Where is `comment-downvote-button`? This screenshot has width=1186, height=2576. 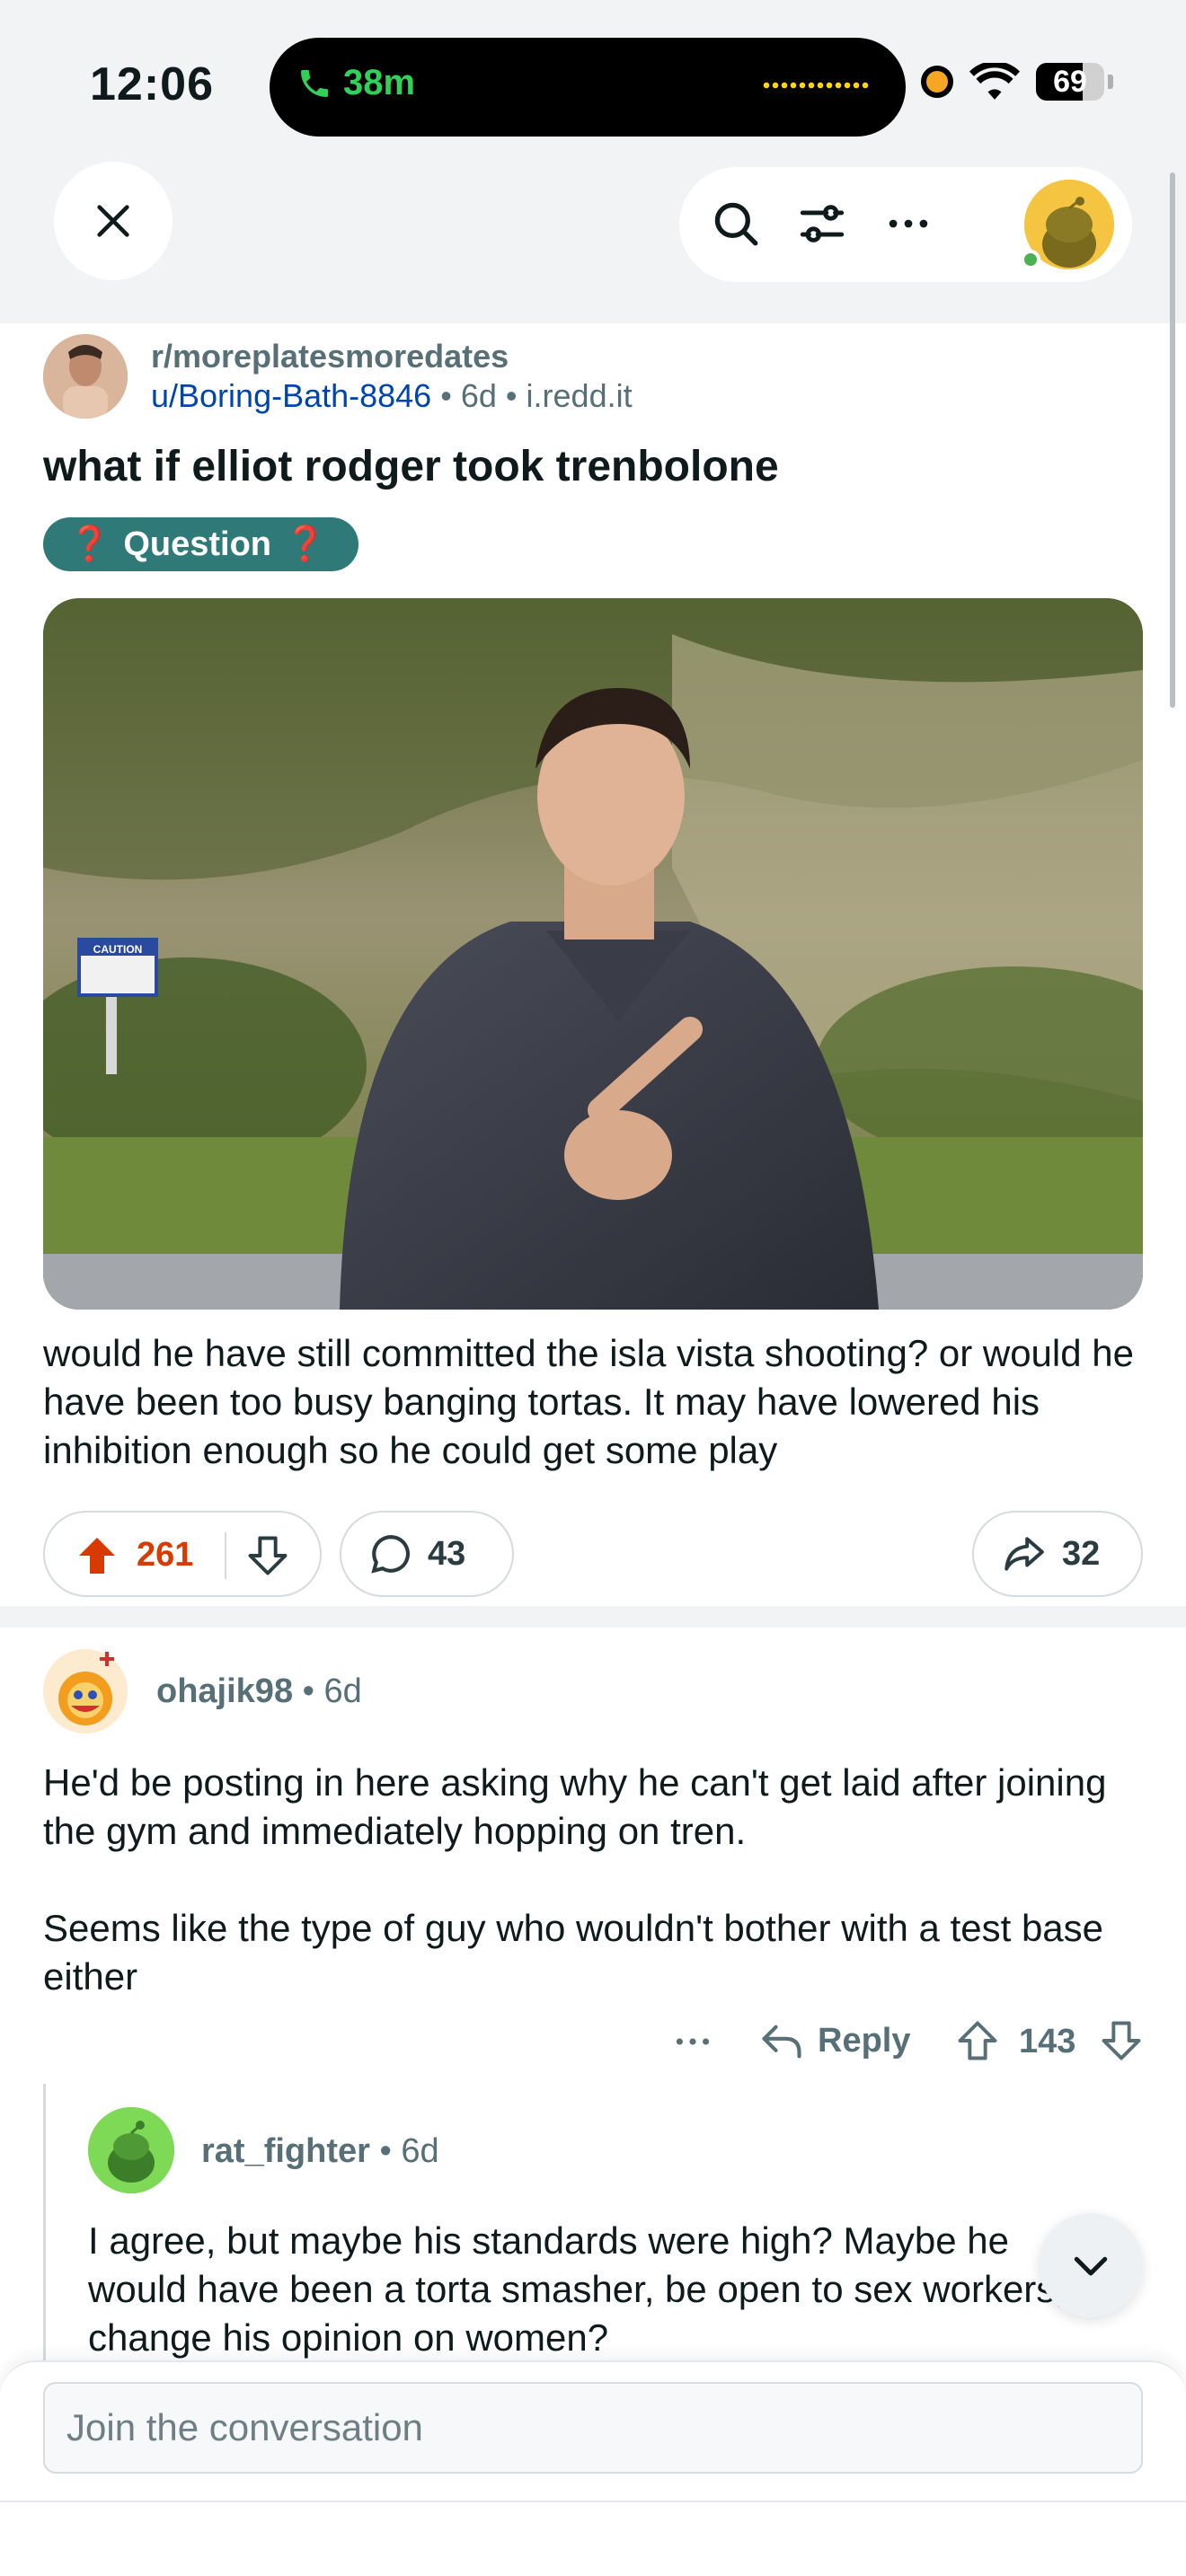 comment-downvote-button is located at coordinates (1121, 2043).